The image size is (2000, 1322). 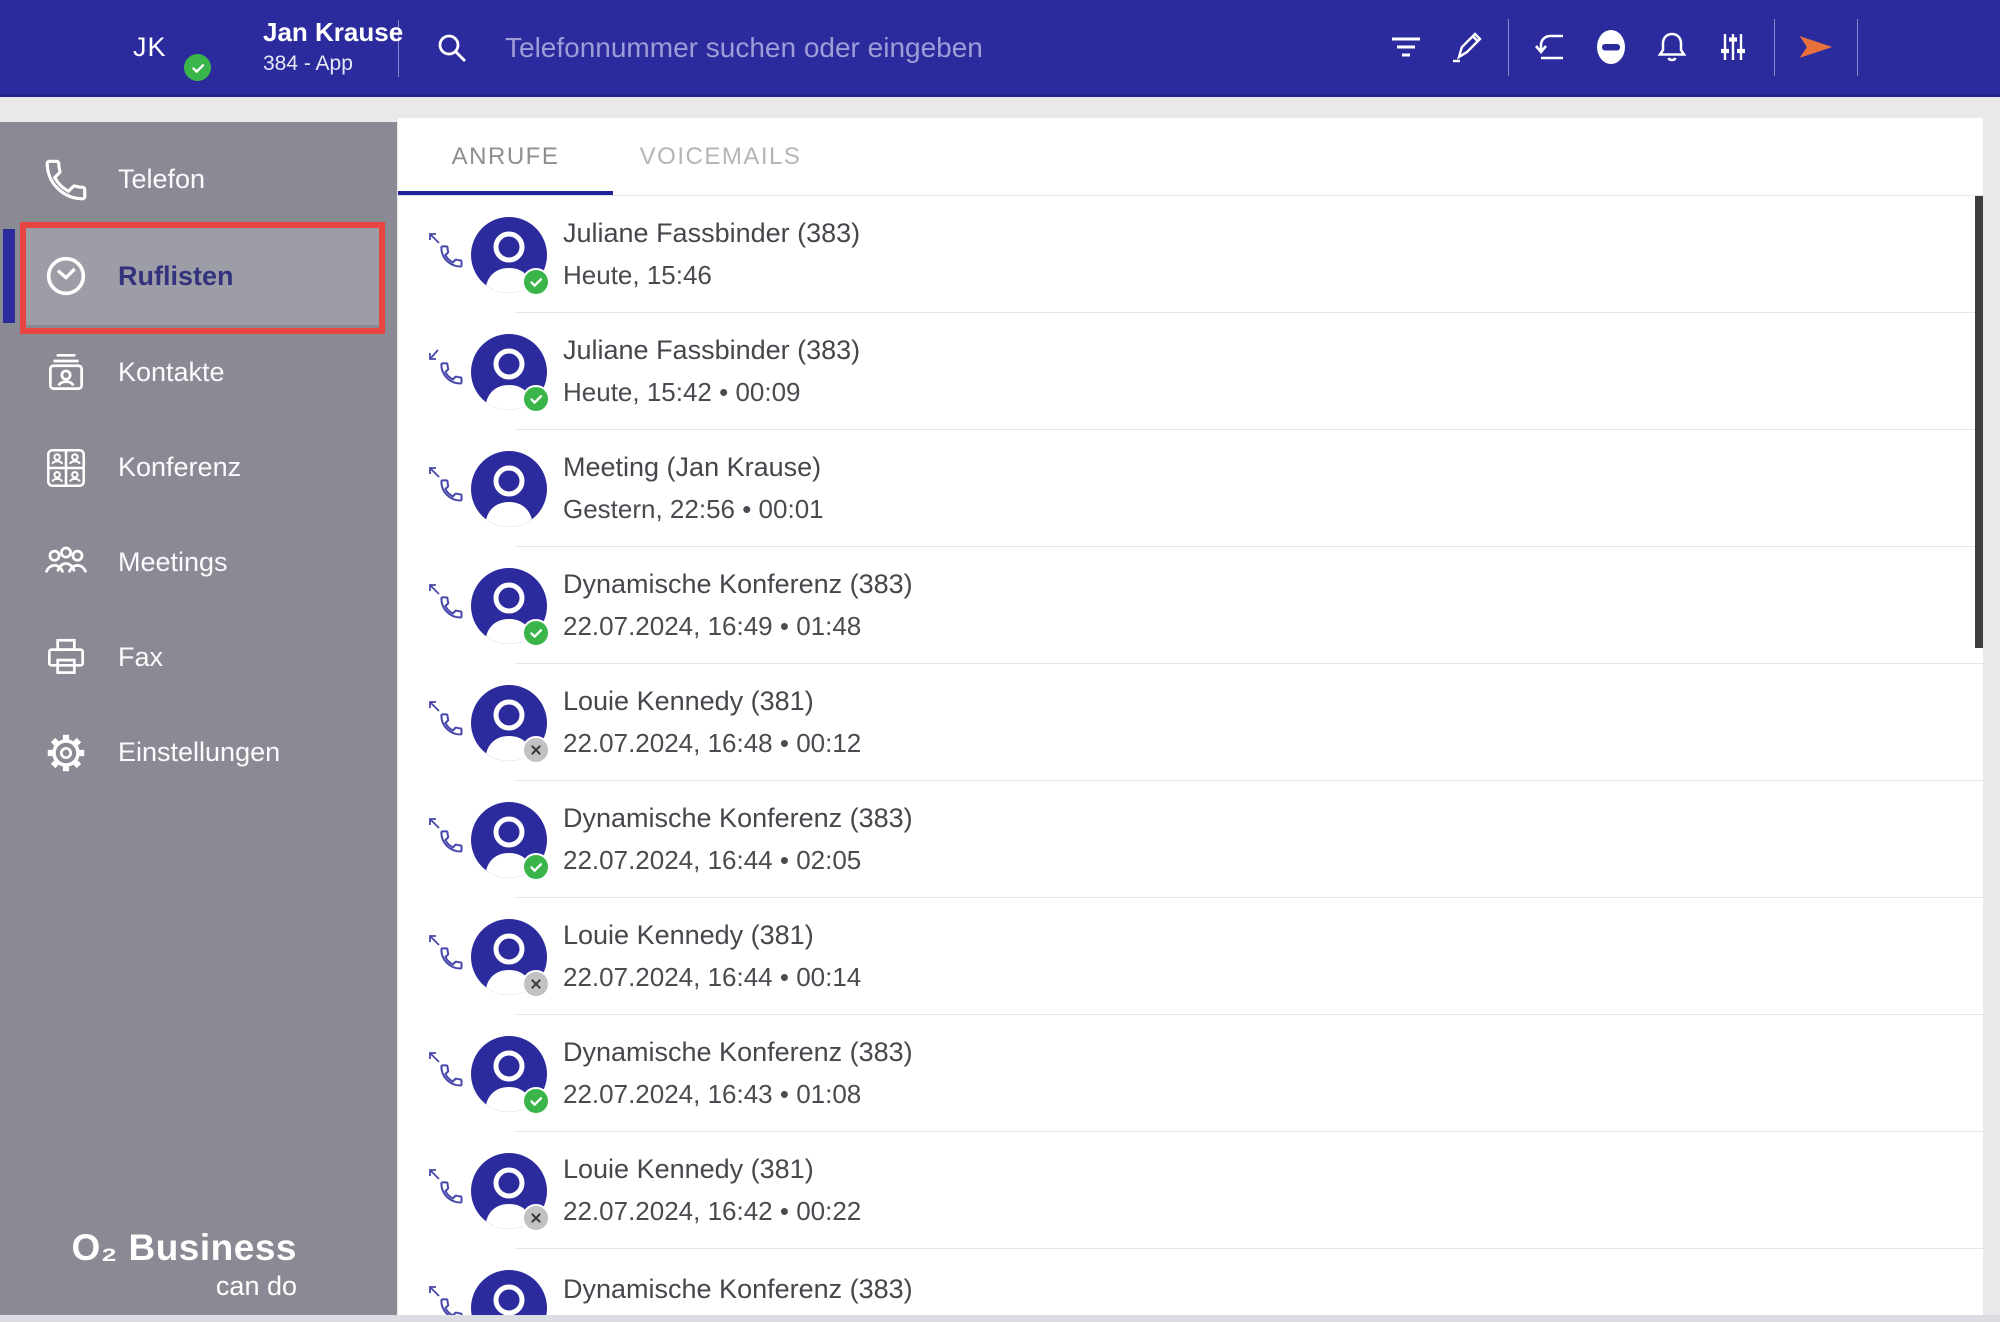 What do you see at coordinates (150, 47) in the screenshot?
I see `avatar: JK` at bounding box center [150, 47].